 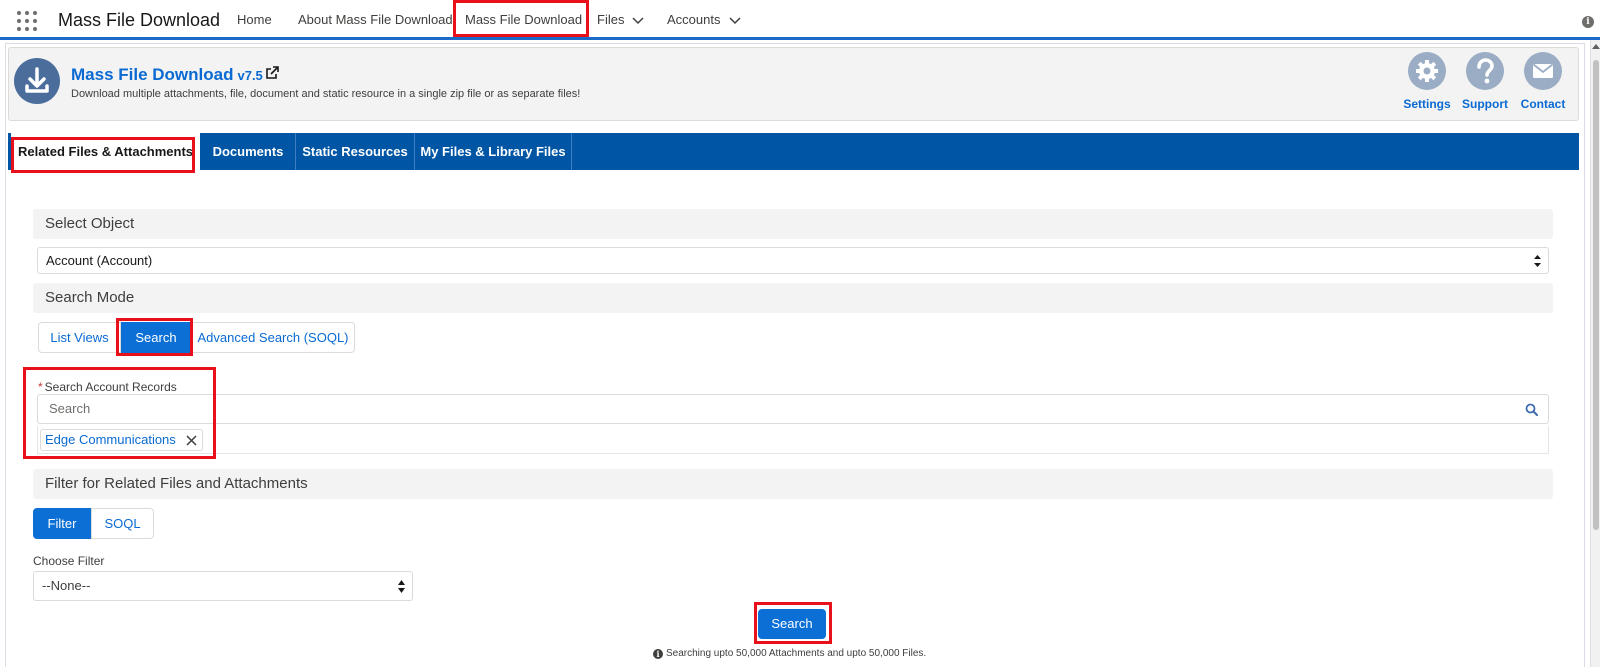 What do you see at coordinates (122, 523) in the screenshot?
I see `soql-mode-button: SOQL` at bounding box center [122, 523].